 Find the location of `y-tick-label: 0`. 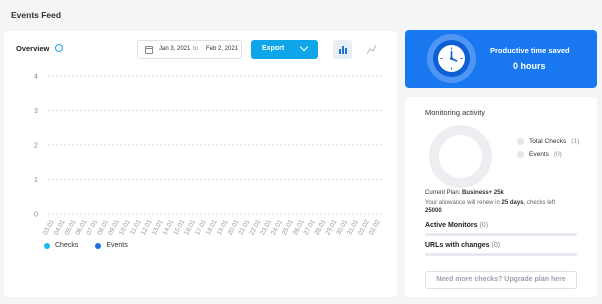

y-tick-label: 0 is located at coordinates (36, 215).